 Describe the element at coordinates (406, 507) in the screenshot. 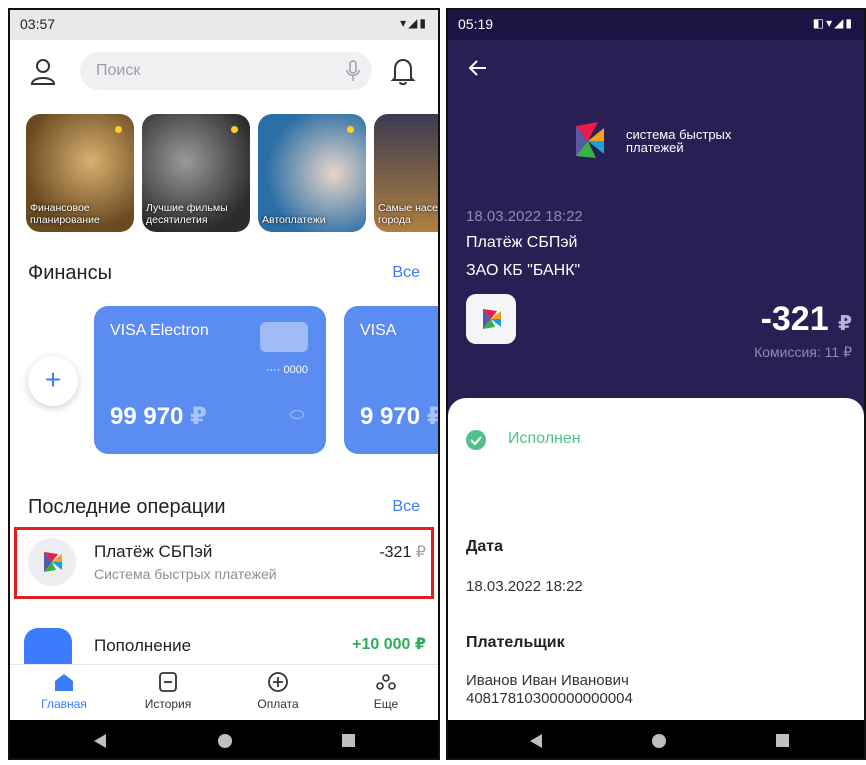

I see `ops-all-link: Все` at that location.